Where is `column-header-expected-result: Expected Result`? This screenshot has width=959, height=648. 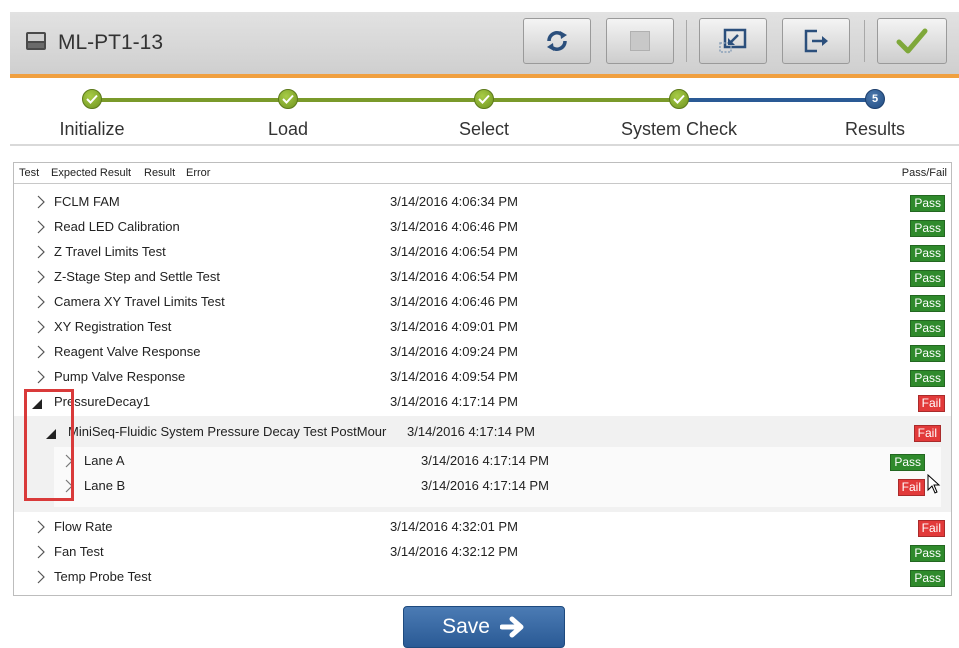
column-header-expected-result: Expected Result is located at coordinates (91, 173).